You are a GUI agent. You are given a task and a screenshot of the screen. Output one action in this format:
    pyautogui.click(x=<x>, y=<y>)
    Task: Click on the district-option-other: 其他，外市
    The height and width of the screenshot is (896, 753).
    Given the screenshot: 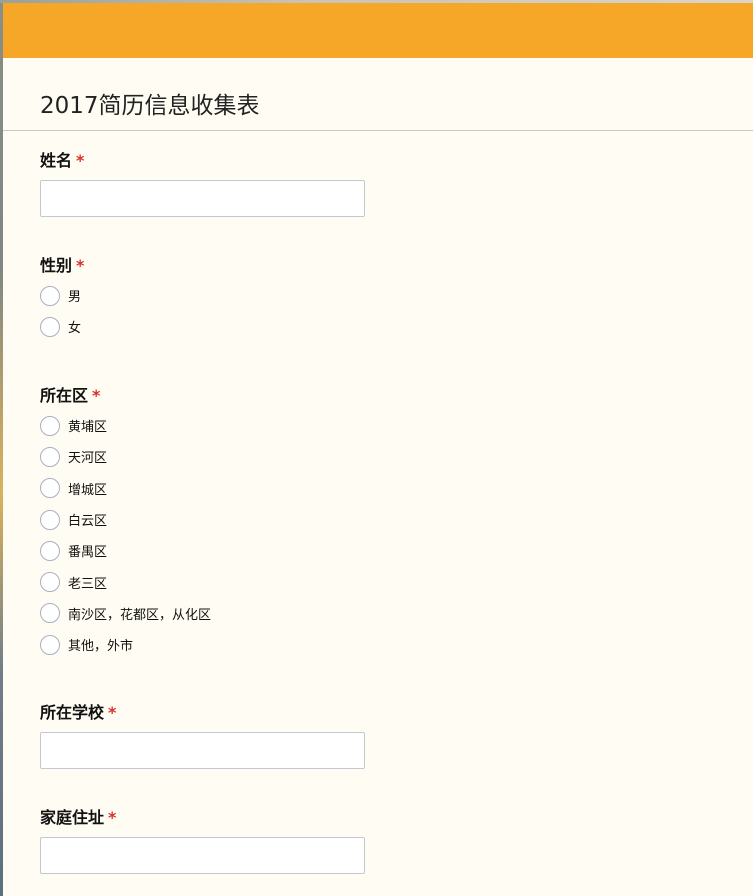 What is the action you would take?
    pyautogui.click(x=125, y=644)
    